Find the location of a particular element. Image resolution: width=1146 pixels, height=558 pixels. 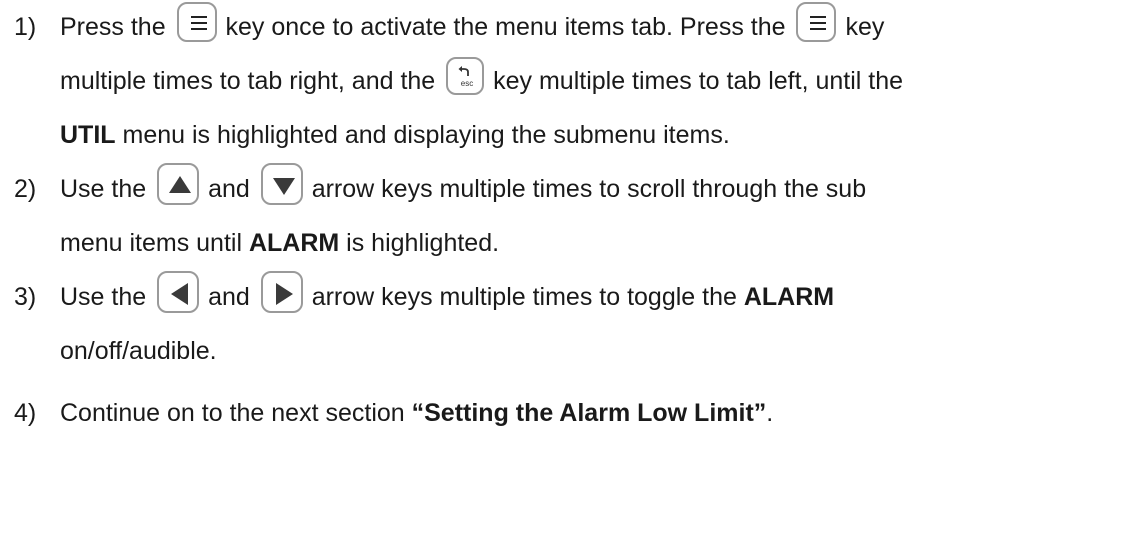

esc-key-icon: esc is located at coordinates (465, 76).